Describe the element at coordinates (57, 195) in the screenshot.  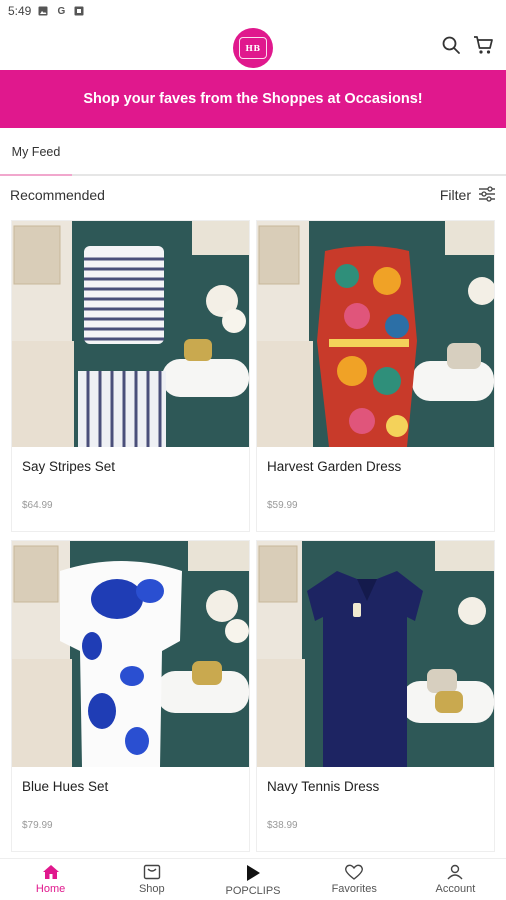
I see `section-title: Recommended` at that location.